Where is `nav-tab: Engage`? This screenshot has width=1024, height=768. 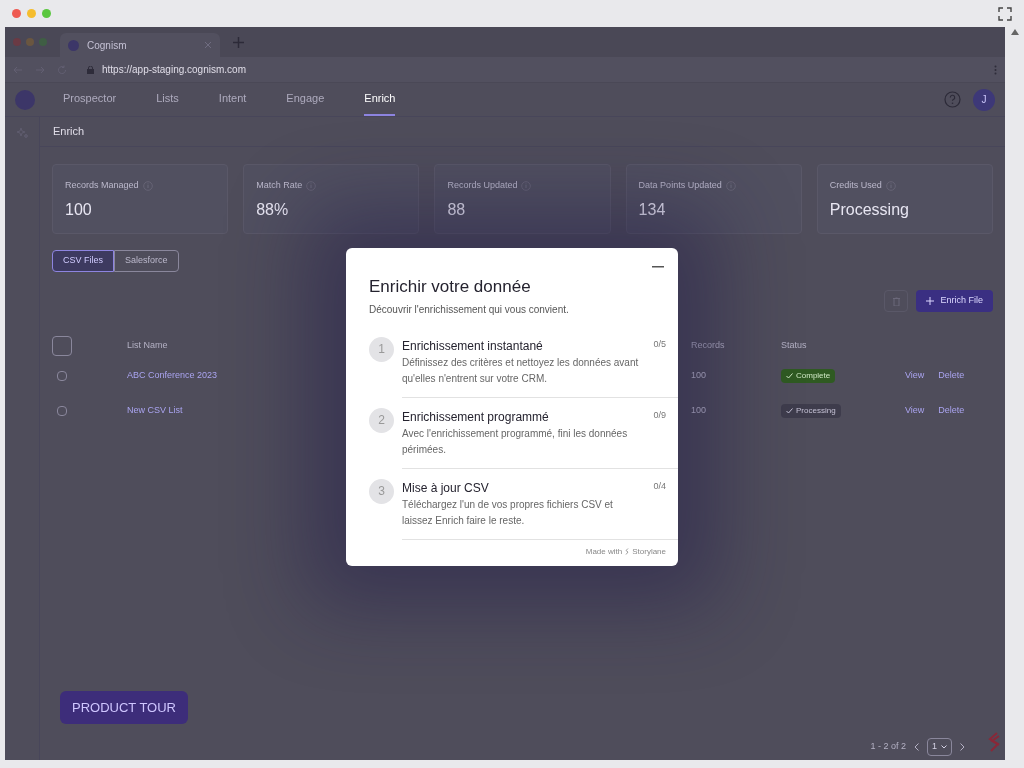
nav-tab: Engage is located at coordinates (305, 99).